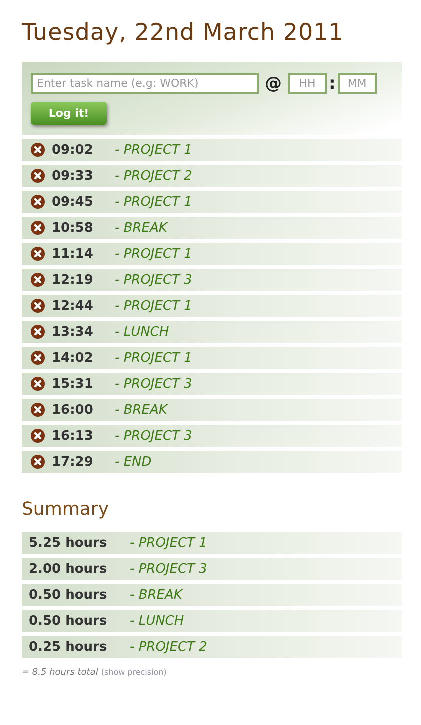 Image resolution: width=421 pixels, height=725 pixels. Describe the element at coordinates (69, 113) in the screenshot. I see `log-button: Log it!` at that location.